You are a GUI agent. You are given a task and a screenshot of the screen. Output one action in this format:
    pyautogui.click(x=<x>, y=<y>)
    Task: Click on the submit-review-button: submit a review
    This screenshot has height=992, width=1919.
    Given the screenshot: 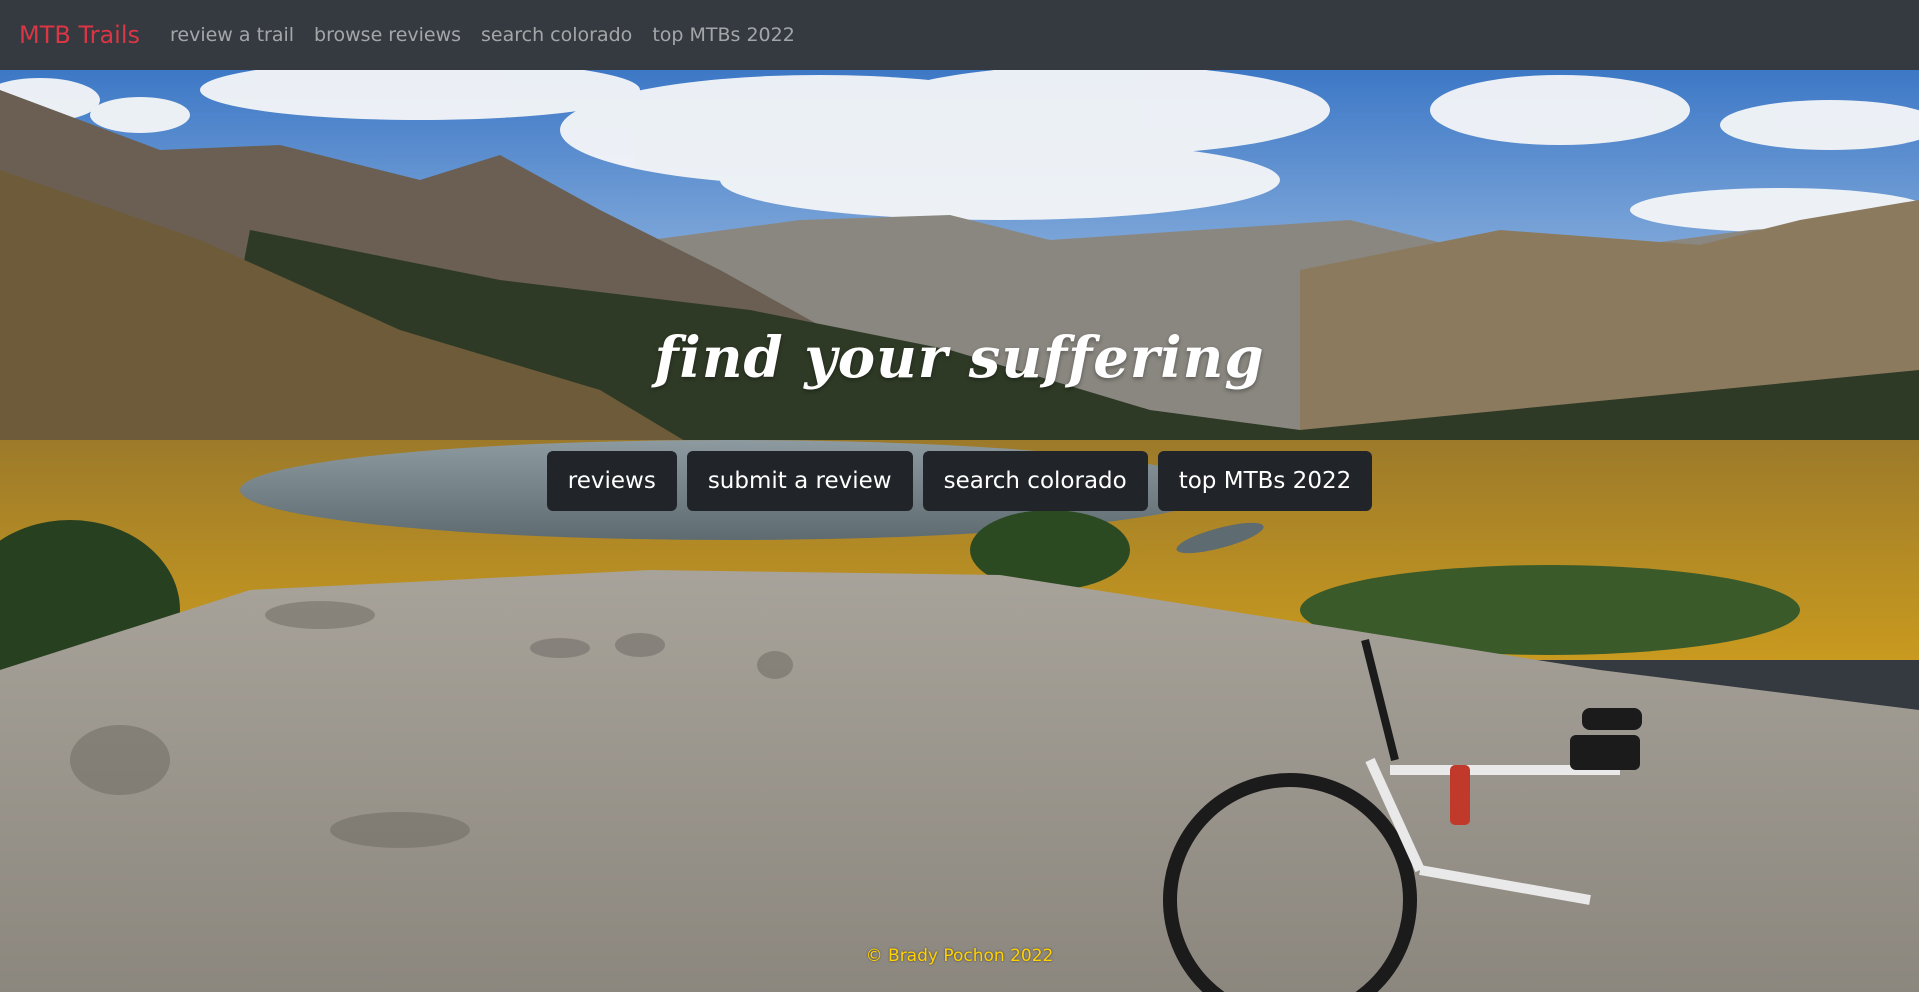 What is the action you would take?
    pyautogui.click(x=799, y=481)
    